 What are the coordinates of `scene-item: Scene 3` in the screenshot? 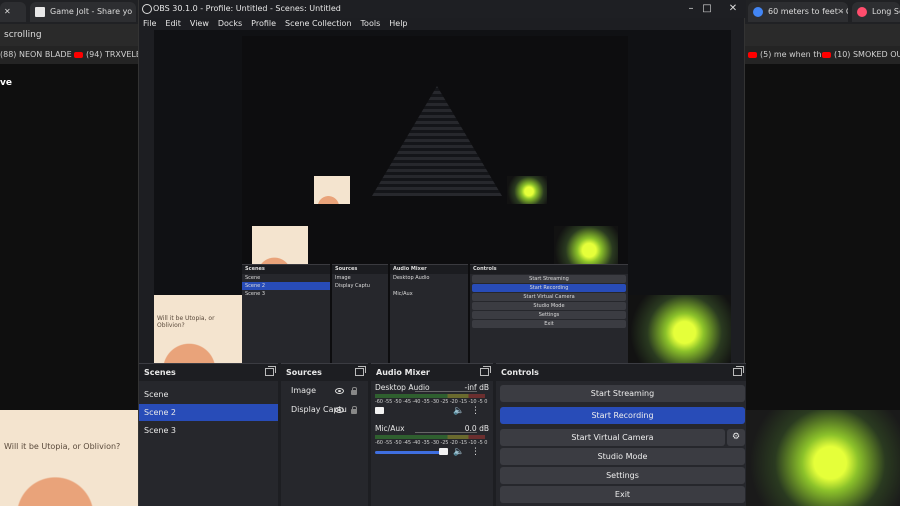 It's located at (208, 430).